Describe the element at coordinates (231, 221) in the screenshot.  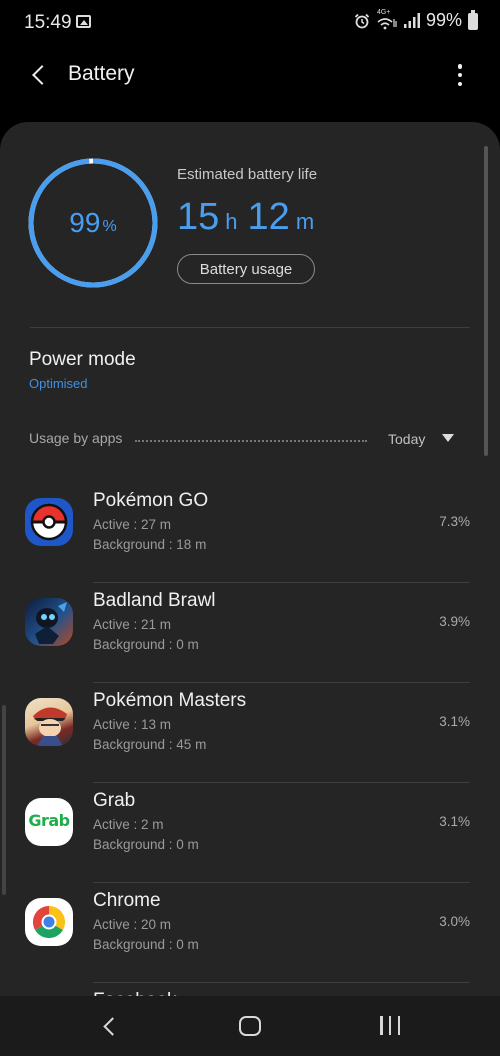
I see `estimated-hours-unit: h` at that location.